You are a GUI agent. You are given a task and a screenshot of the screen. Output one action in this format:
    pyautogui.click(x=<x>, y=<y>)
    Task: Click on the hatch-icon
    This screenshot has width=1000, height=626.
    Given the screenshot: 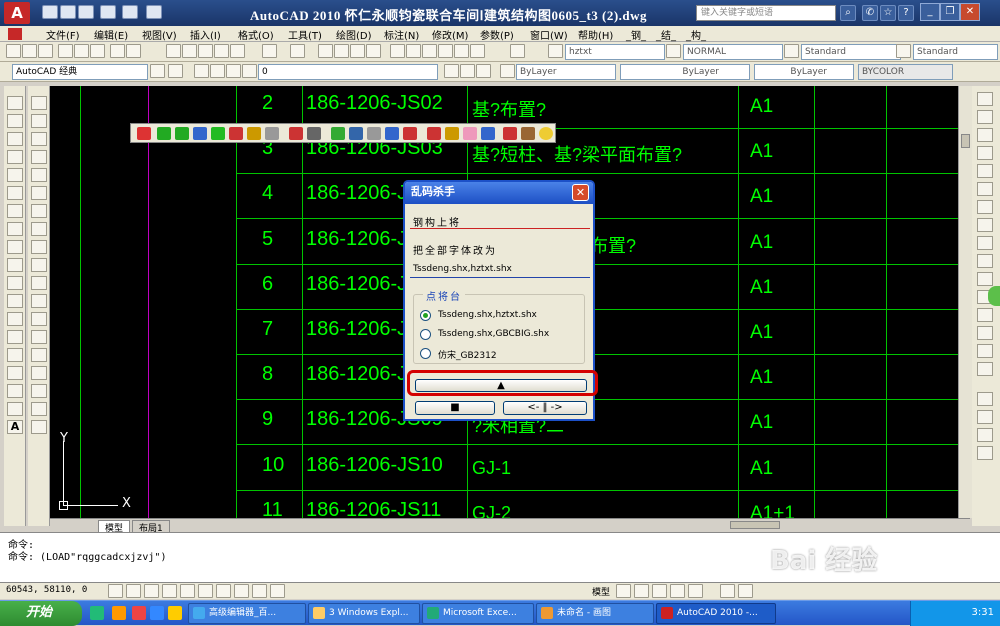 What is the action you would take?
    pyautogui.click(x=15, y=355)
    